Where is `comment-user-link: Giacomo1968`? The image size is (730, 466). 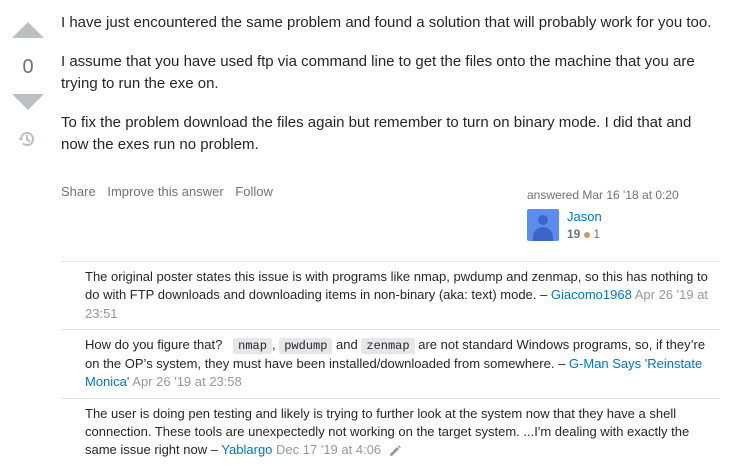 comment-user-link: Giacomo1968 is located at coordinates (591, 294).